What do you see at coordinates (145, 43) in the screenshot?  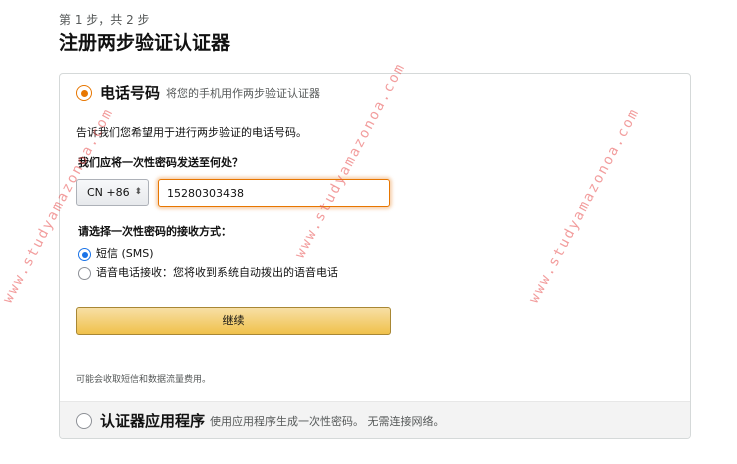 I see `page-title: 注册两步验证认证器` at bounding box center [145, 43].